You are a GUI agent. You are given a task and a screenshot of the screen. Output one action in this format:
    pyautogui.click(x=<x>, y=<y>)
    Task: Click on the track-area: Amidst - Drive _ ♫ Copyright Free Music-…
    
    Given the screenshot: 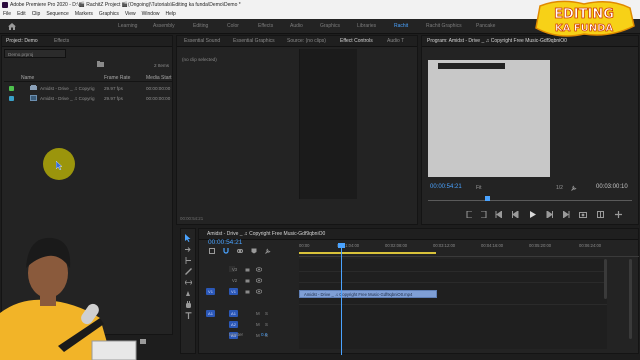 What is the action you would take?
    pyautogui.click(x=453, y=304)
    